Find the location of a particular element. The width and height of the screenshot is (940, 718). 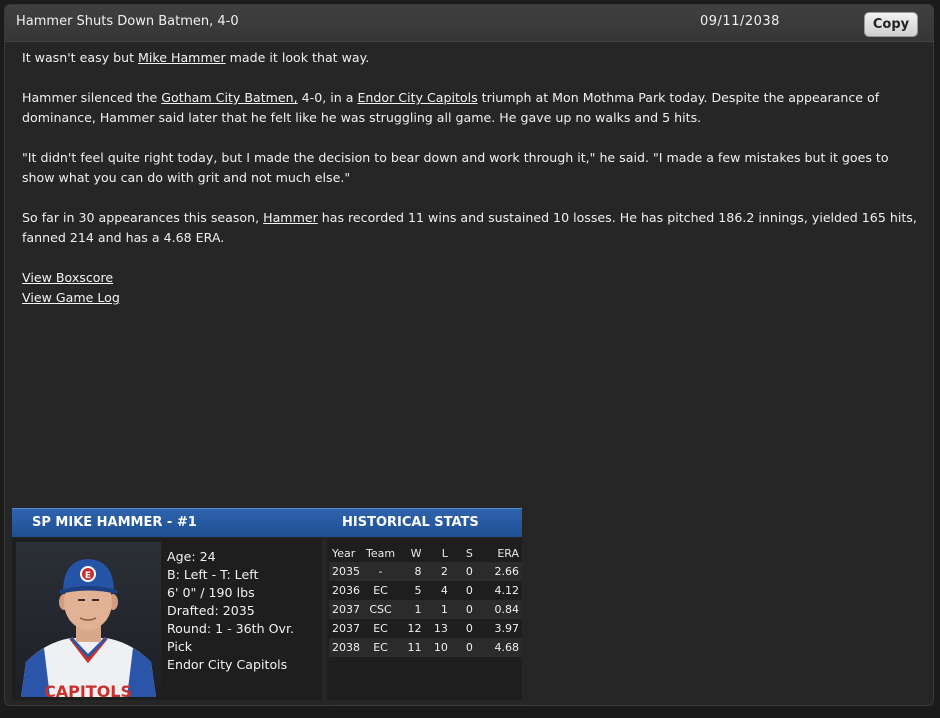

jersey-text: CAPITOLS is located at coordinates (88, 689).